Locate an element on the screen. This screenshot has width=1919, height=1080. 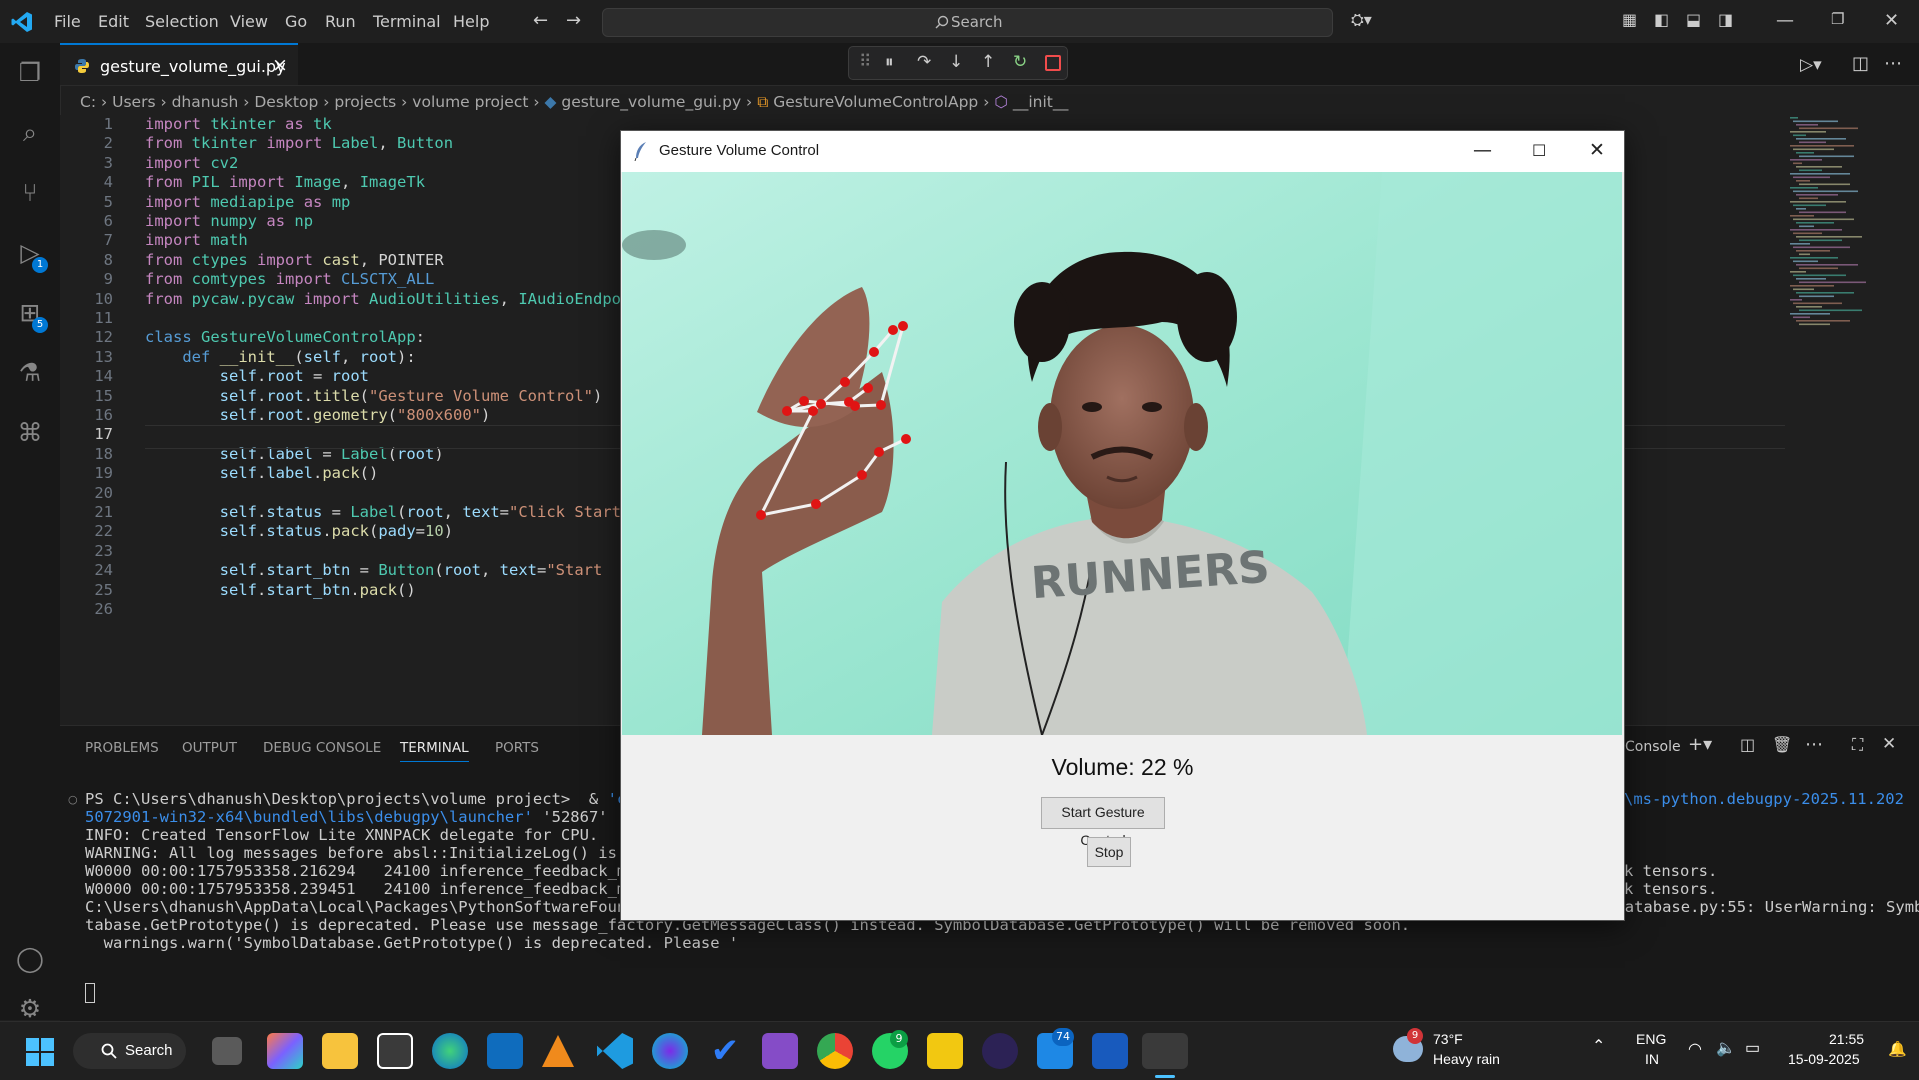
panel-more-icon: ⋯ is located at coordinates (1814, 744).